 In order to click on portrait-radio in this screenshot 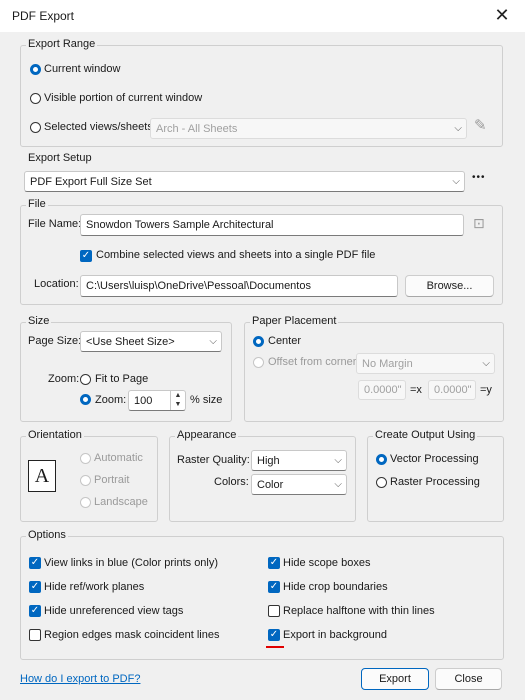, I will do `click(85, 480)`.